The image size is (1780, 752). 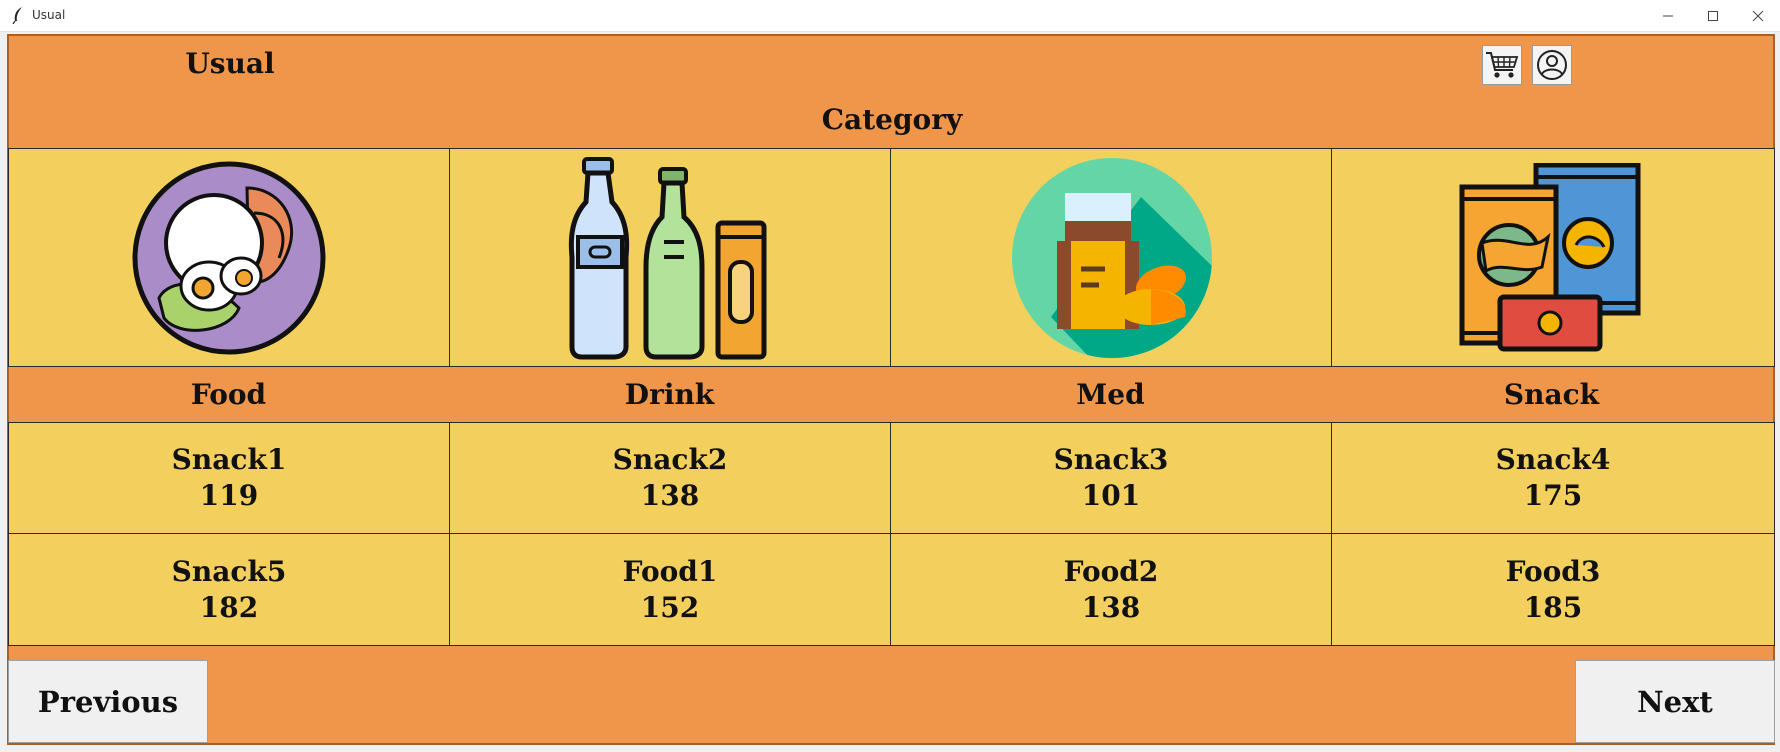 What do you see at coordinates (890, 16) in the screenshot?
I see `window-titlebar: Usual` at bounding box center [890, 16].